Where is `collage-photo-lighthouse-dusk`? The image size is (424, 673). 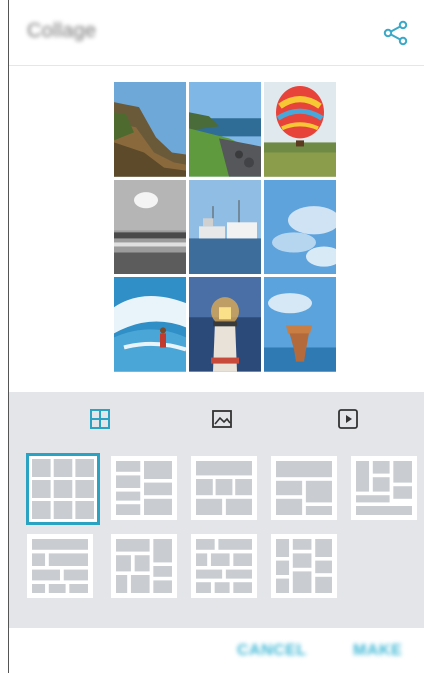
collage-photo-lighthouse-dusk is located at coordinates (225, 324).